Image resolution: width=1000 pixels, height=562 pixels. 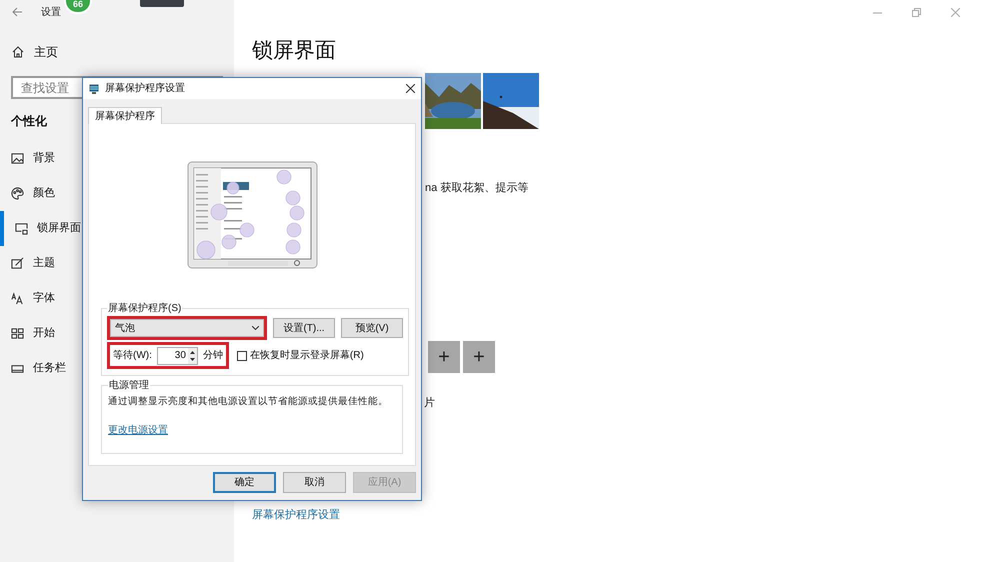 I want to click on unit-label: 分钟, so click(x=212, y=355).